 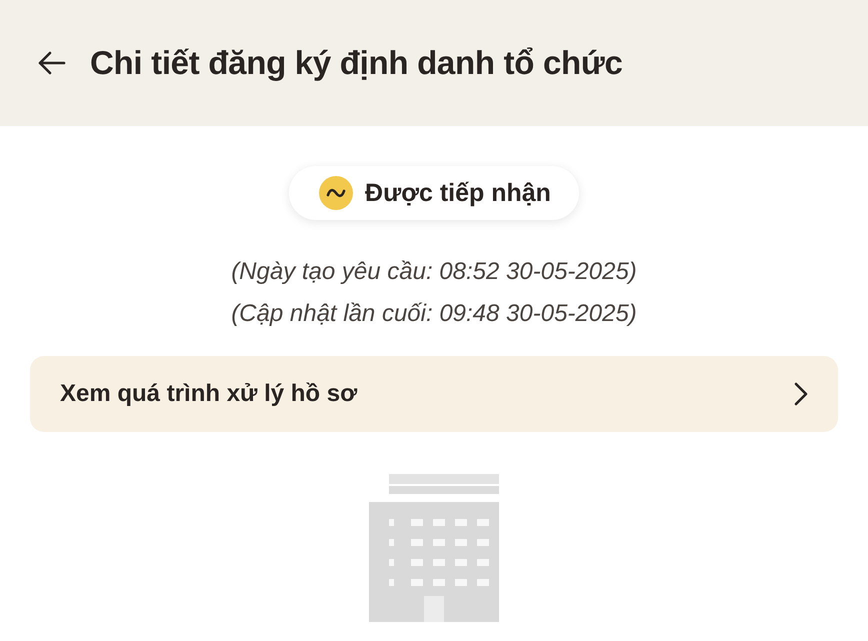 What do you see at coordinates (336, 193) in the screenshot?
I see `wave-icon` at bounding box center [336, 193].